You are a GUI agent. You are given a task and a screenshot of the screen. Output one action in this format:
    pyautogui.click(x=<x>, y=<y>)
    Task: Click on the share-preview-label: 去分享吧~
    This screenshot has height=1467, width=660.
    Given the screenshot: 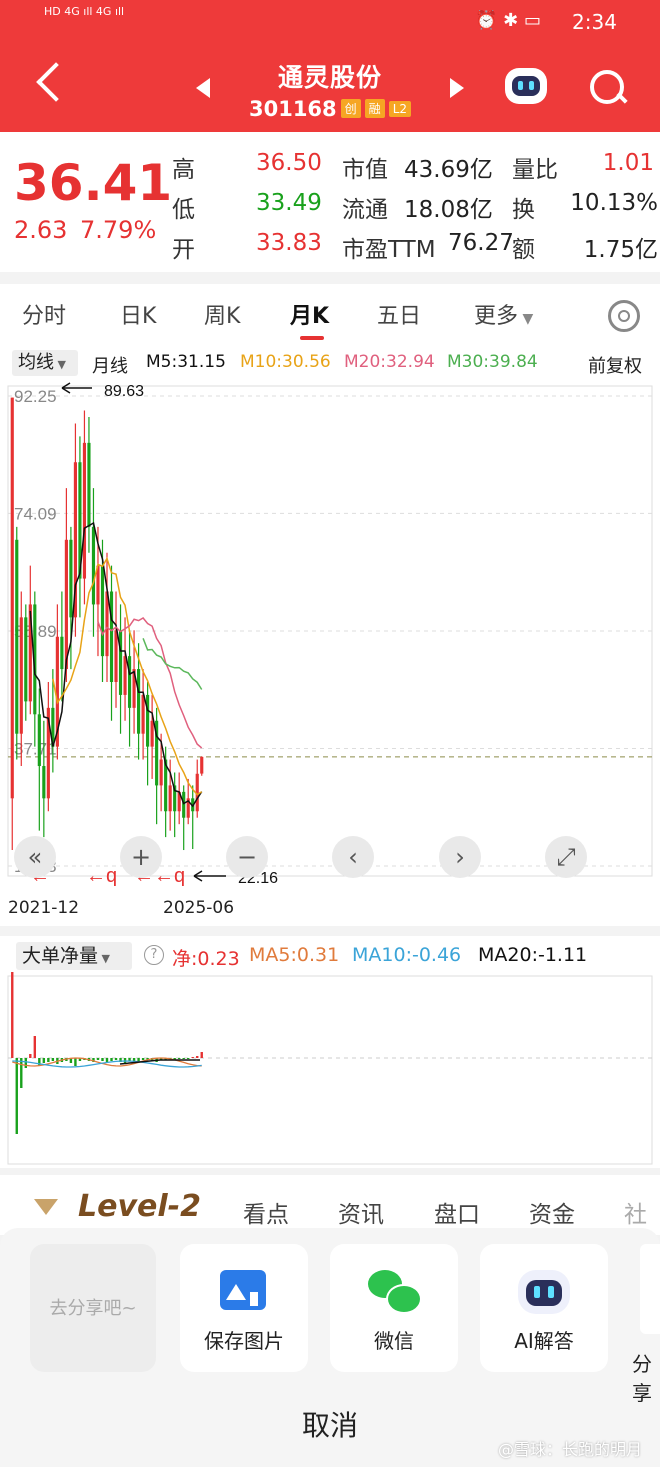 What is the action you would take?
    pyautogui.click(x=93, y=1308)
    